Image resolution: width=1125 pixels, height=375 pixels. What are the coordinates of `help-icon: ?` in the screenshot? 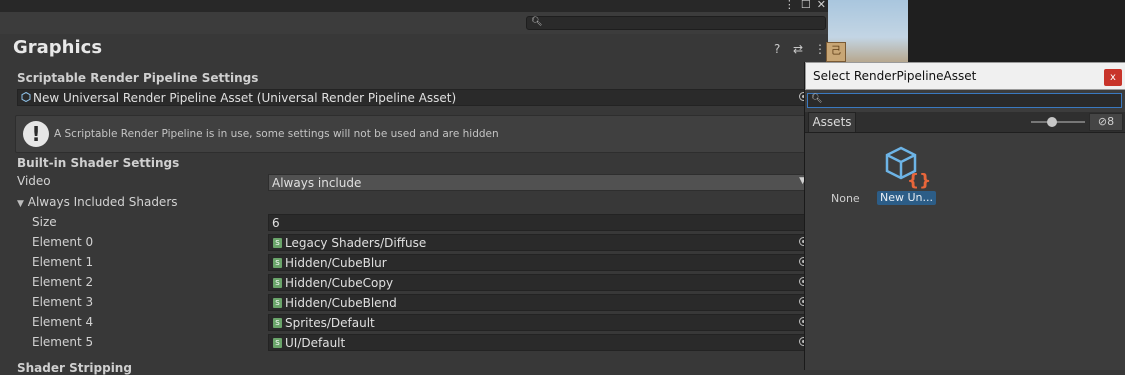 It's located at (777, 49).